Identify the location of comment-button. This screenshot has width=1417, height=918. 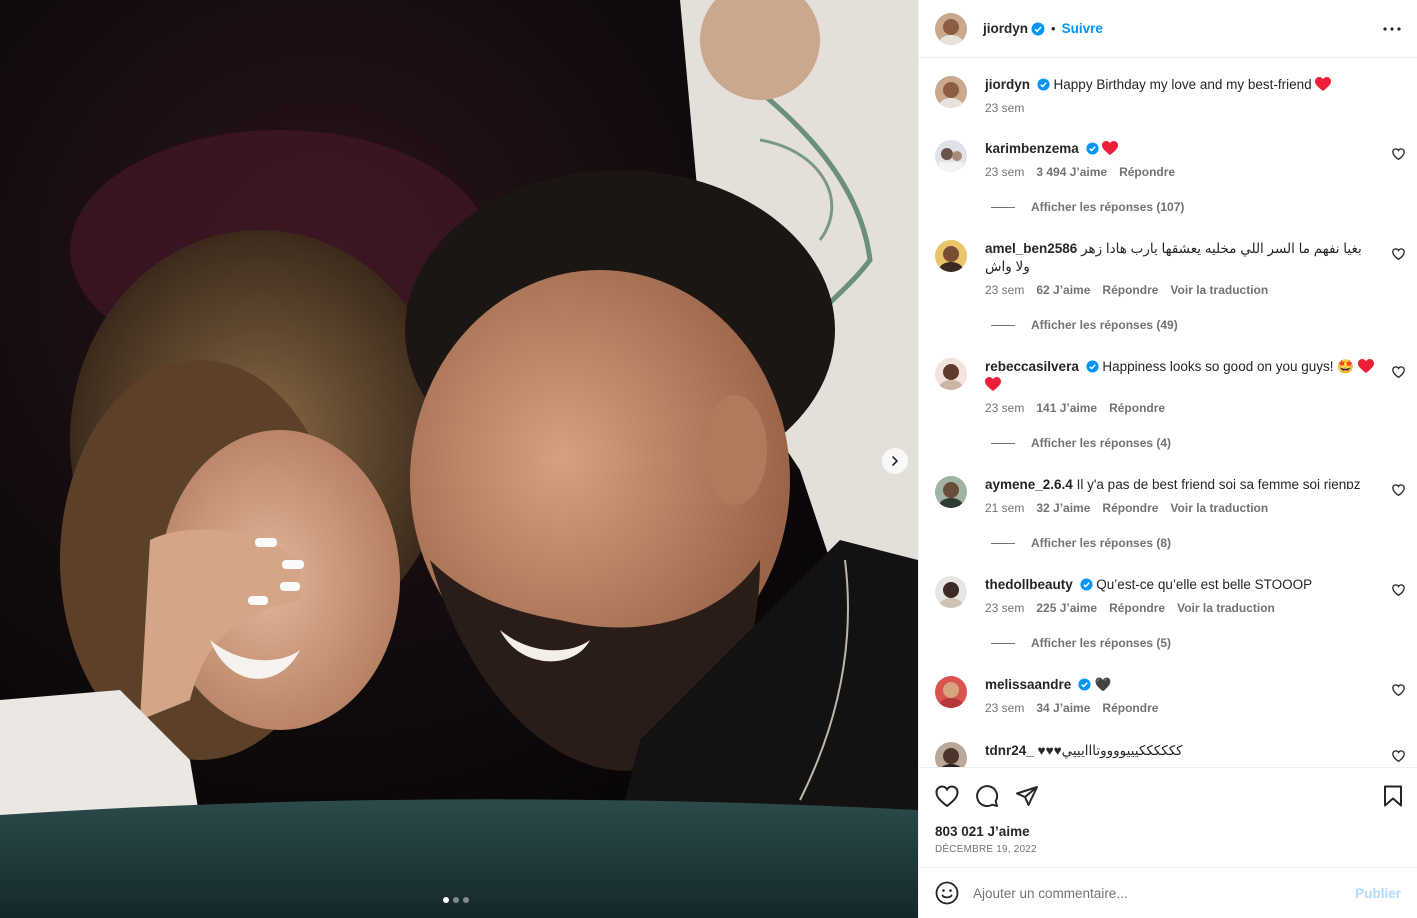
(987, 796).